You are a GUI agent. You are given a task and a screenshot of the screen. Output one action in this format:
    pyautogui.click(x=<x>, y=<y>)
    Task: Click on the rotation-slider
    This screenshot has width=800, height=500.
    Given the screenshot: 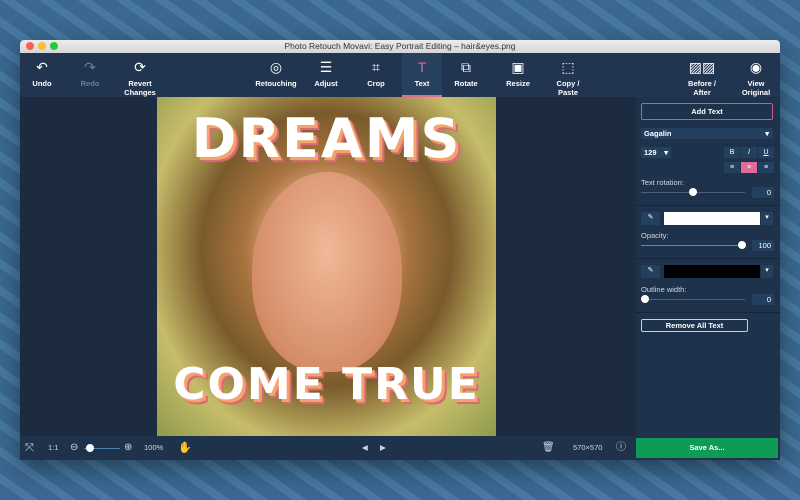 What is the action you would take?
    pyautogui.click(x=693, y=192)
    